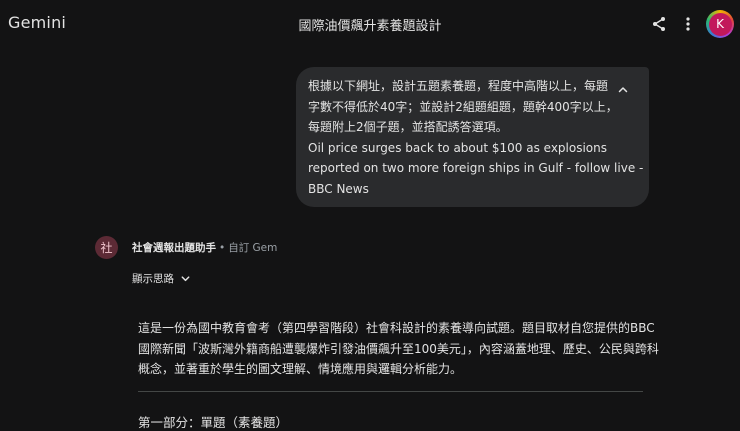  I want to click on gem-name-row: 社會週報出題助手 • 自訂 Gem, so click(204, 247).